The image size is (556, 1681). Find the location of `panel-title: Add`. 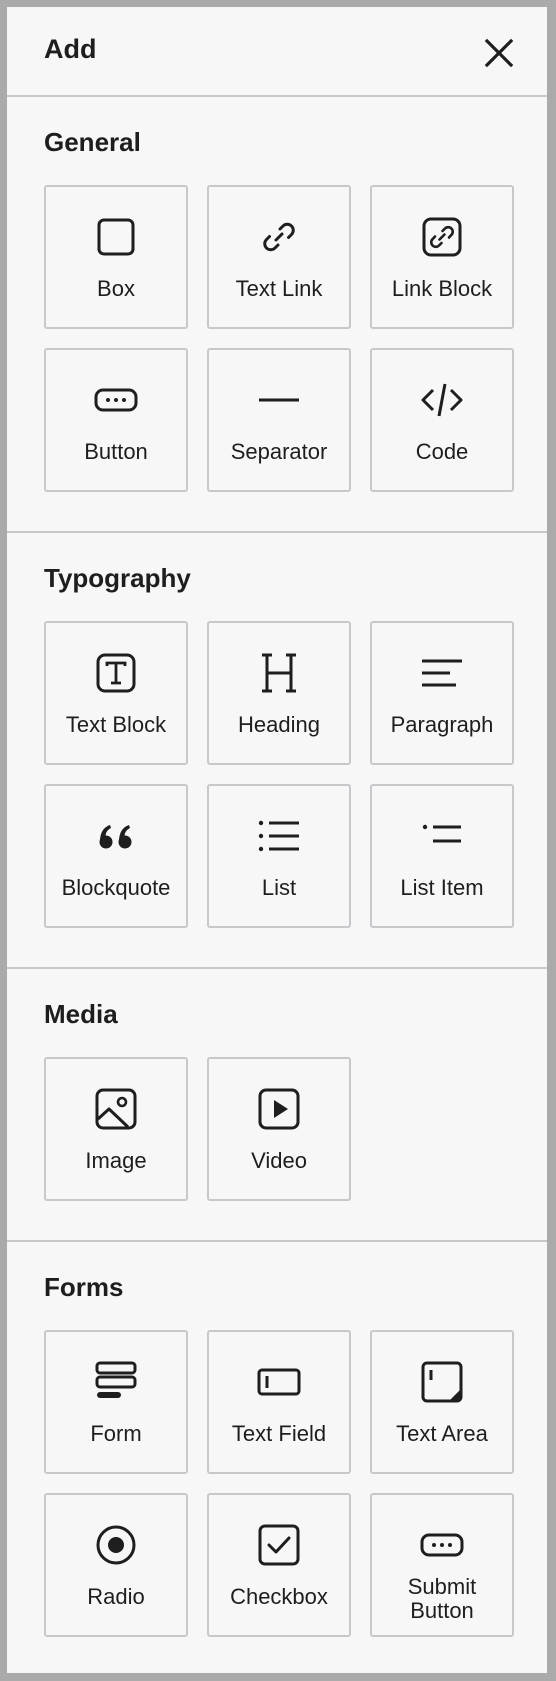

panel-title: Add is located at coordinates (70, 49).